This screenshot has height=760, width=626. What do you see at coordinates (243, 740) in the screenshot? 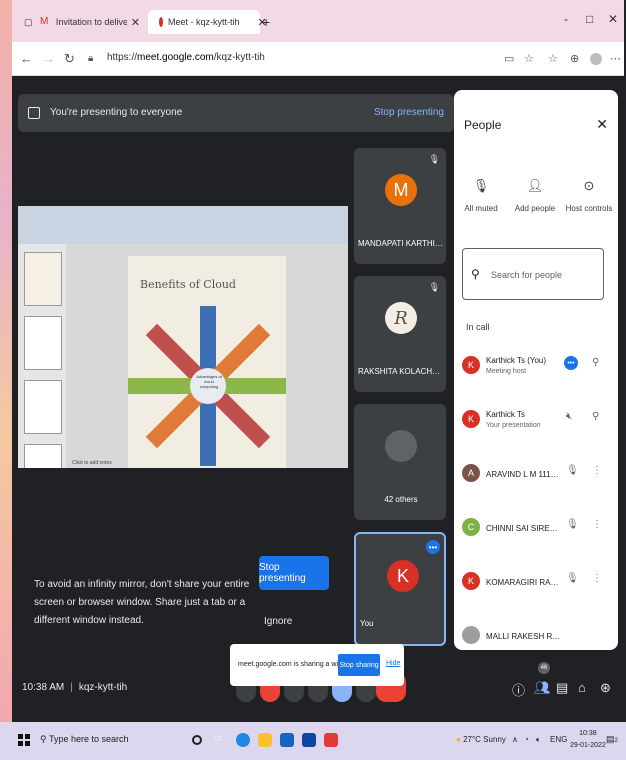
I see `edge-icon` at bounding box center [243, 740].